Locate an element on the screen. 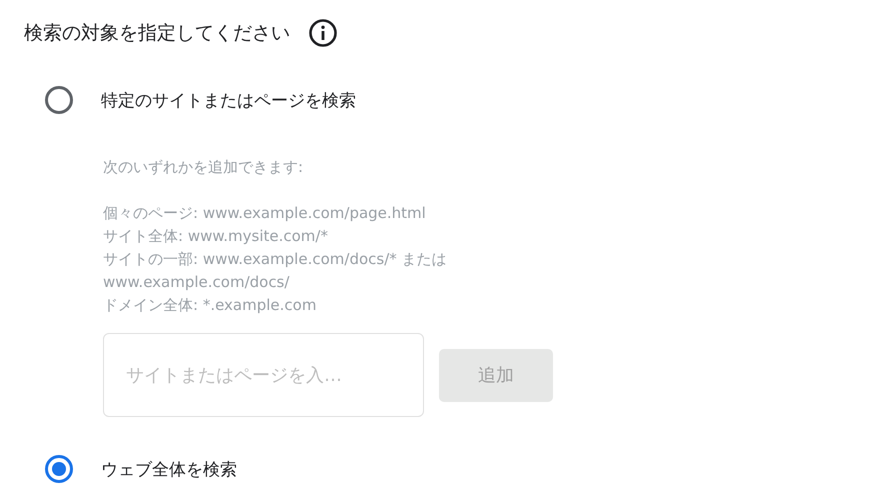  info-icon is located at coordinates (323, 33).